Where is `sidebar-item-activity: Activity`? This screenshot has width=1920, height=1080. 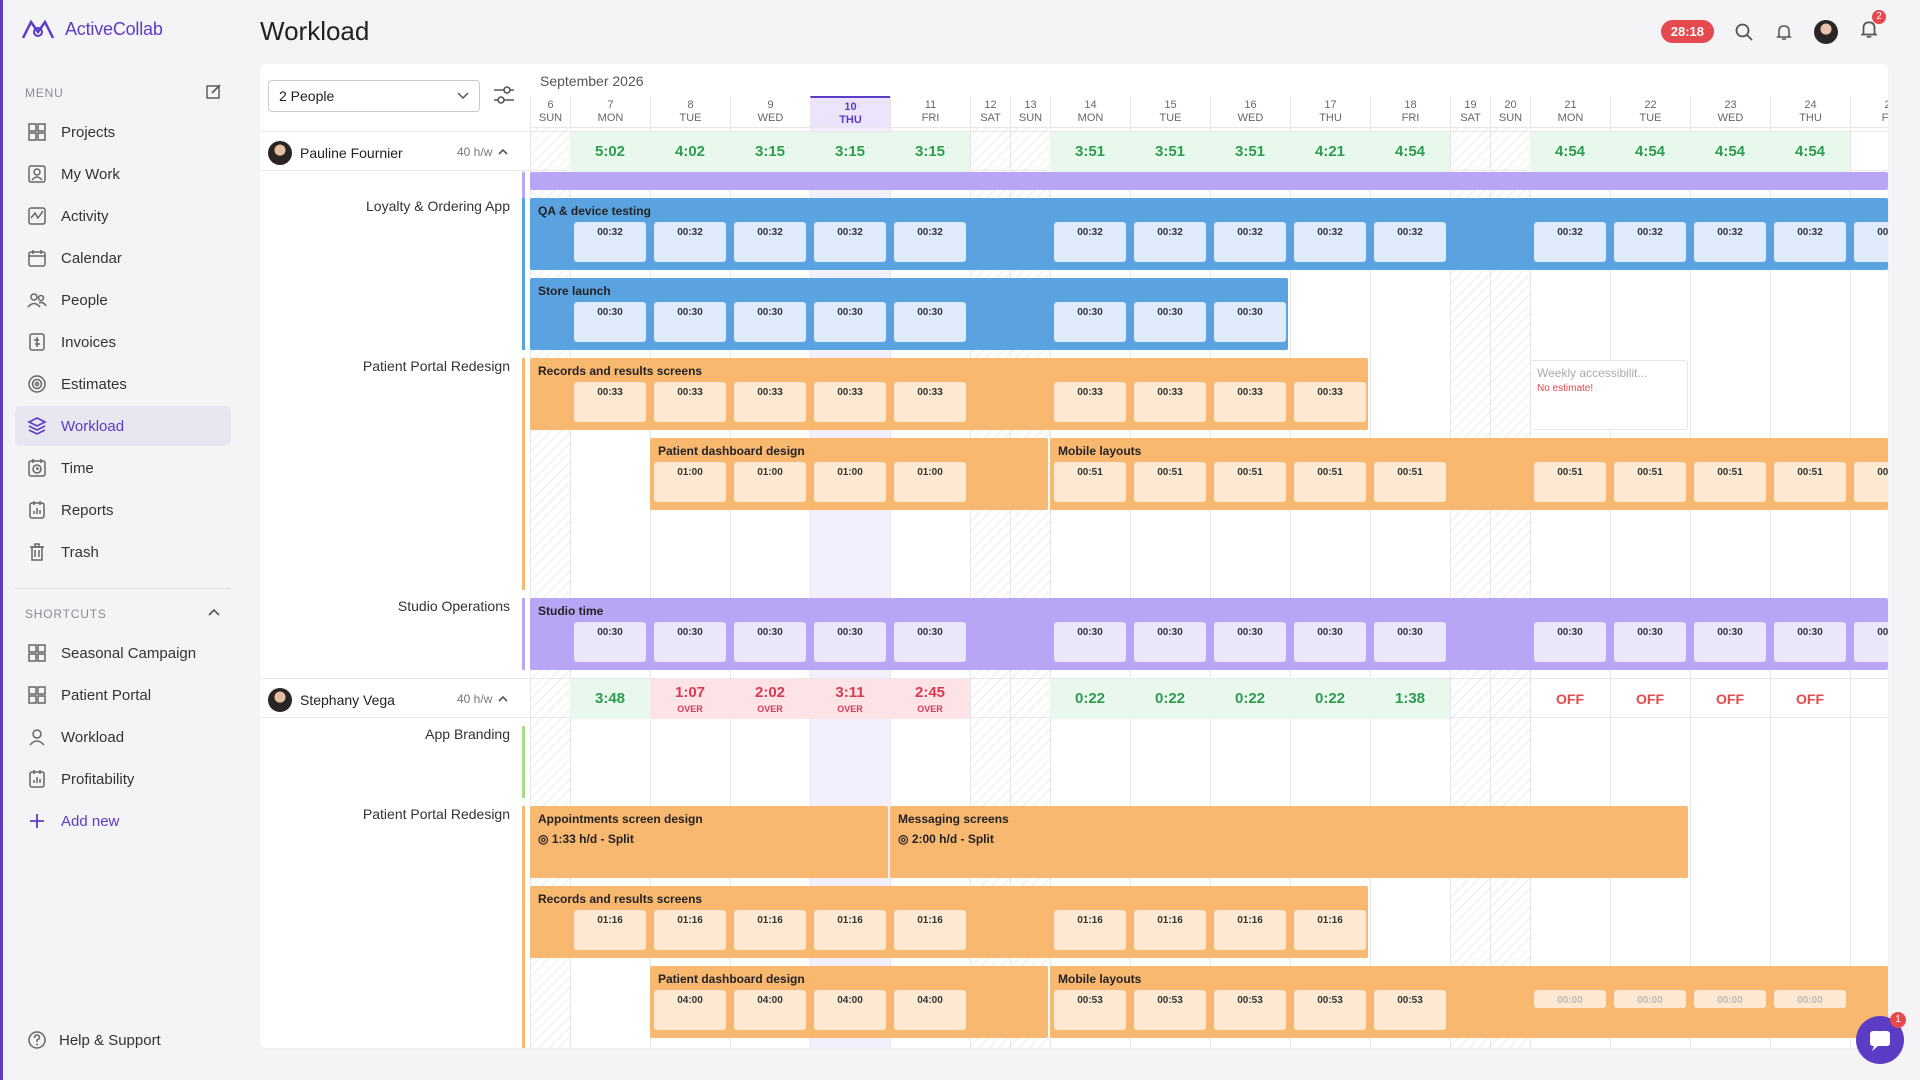 sidebar-item-activity: Activity is located at coordinates (123, 216).